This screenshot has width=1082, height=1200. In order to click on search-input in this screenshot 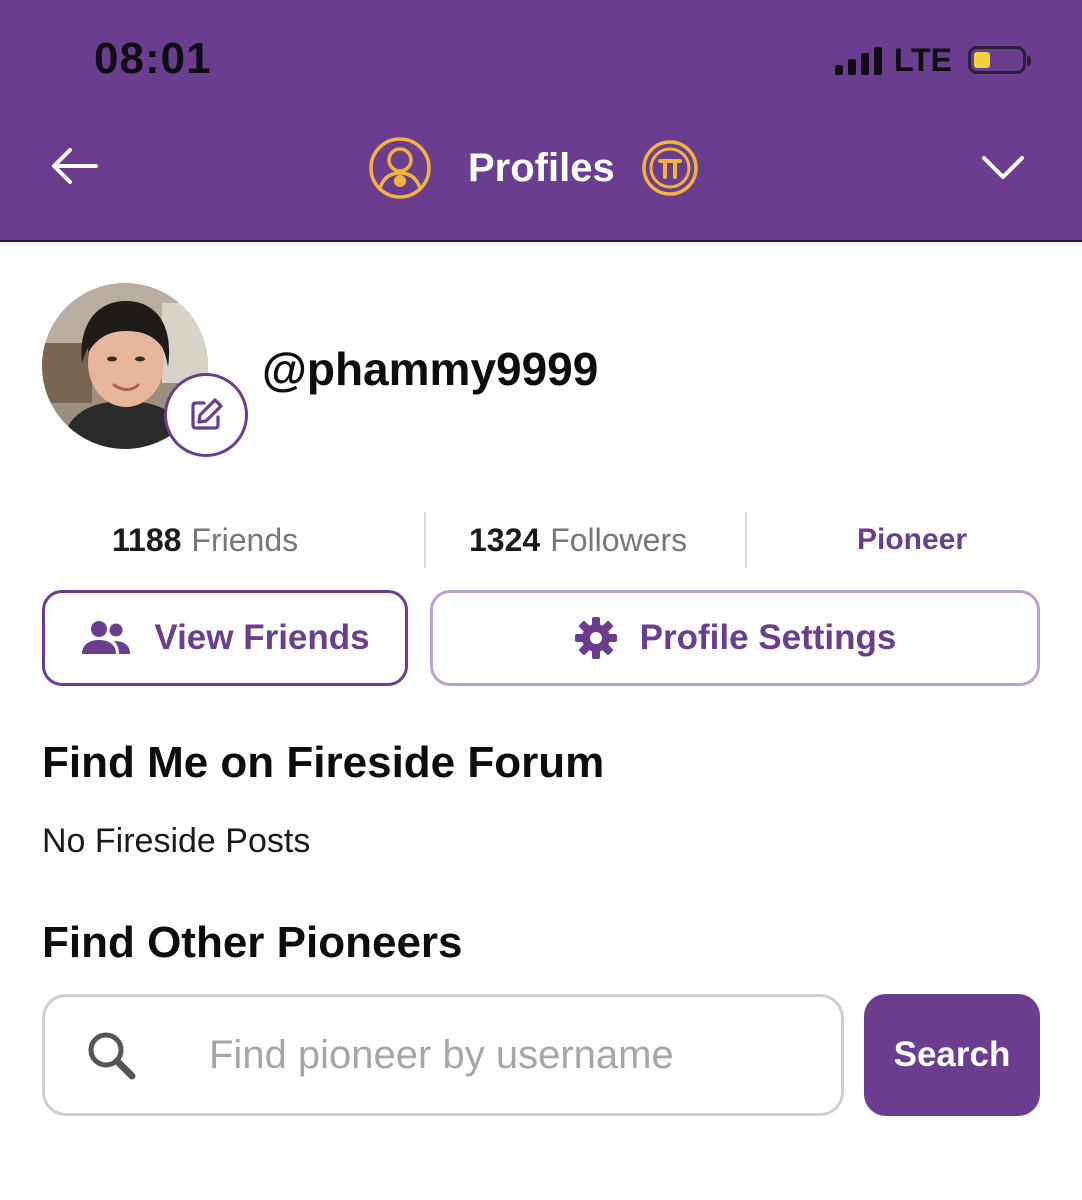, I will do `click(509, 1055)`.